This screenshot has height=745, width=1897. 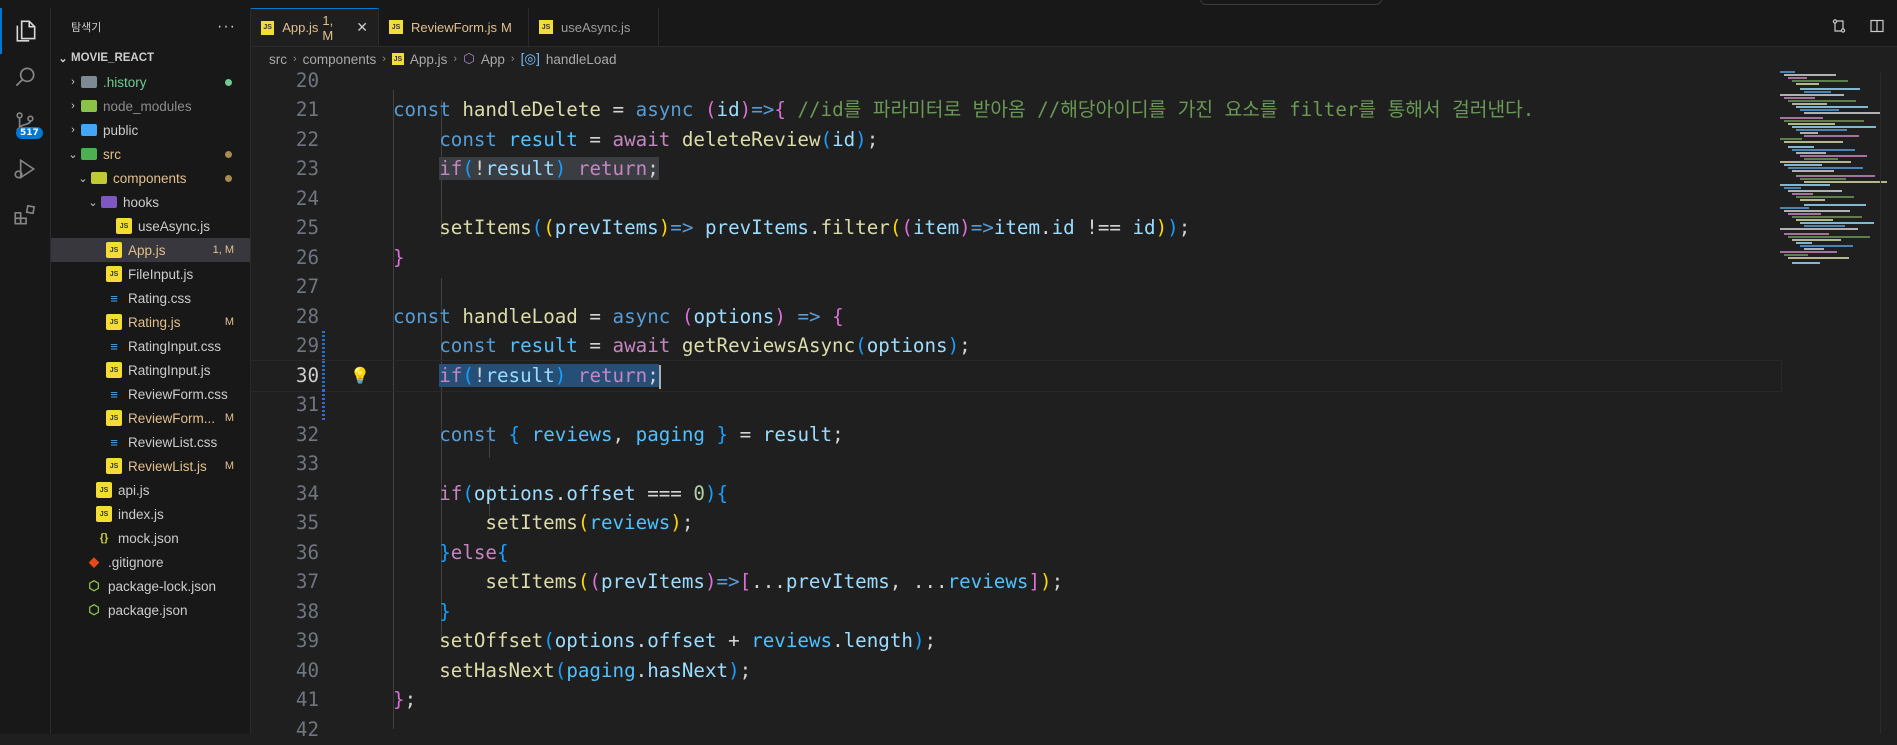 What do you see at coordinates (659, 376) in the screenshot?
I see `text-cursor` at bounding box center [659, 376].